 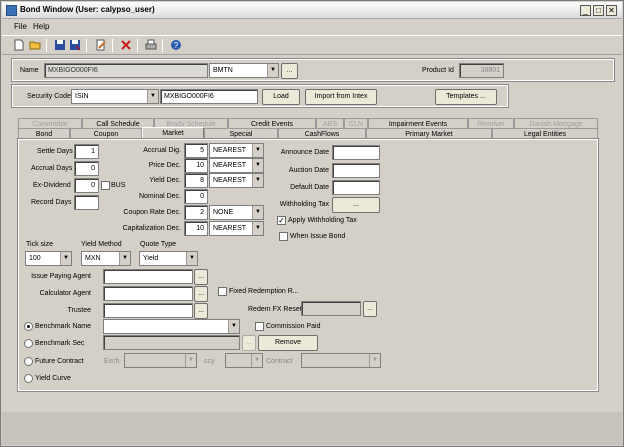 I want to click on tab-coupon: Coupon, so click(x=106, y=133).